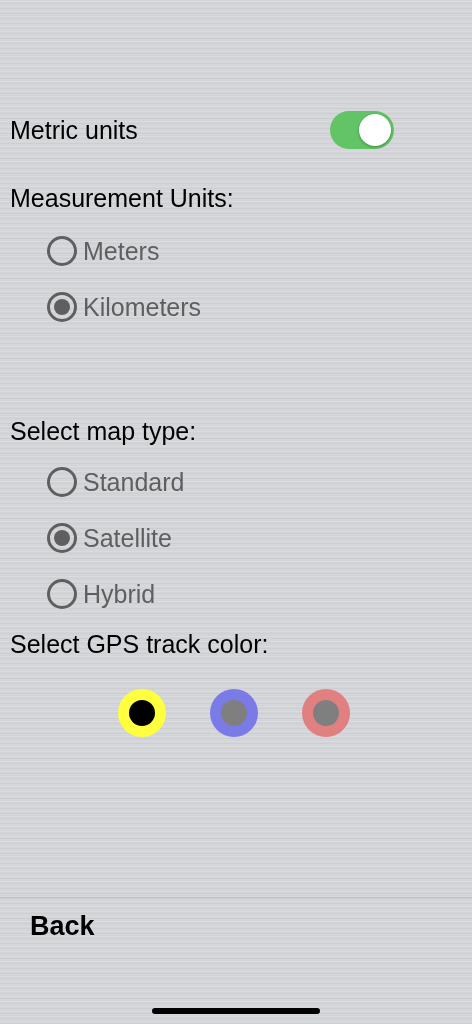  I want to click on section-label: Select GPS track color:, so click(139, 644).